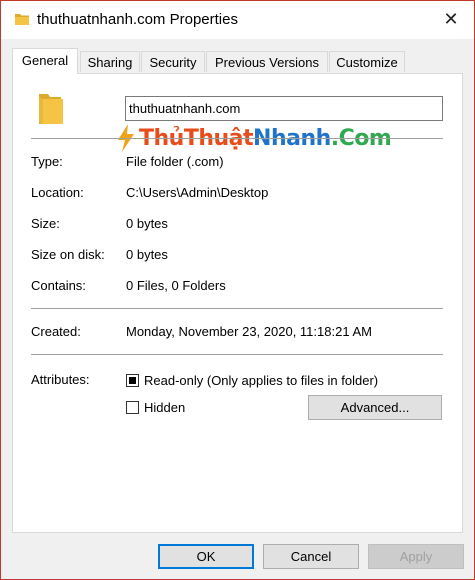 The image size is (475, 580). I want to click on size-on-disk-value: 0 bytes, so click(147, 254).